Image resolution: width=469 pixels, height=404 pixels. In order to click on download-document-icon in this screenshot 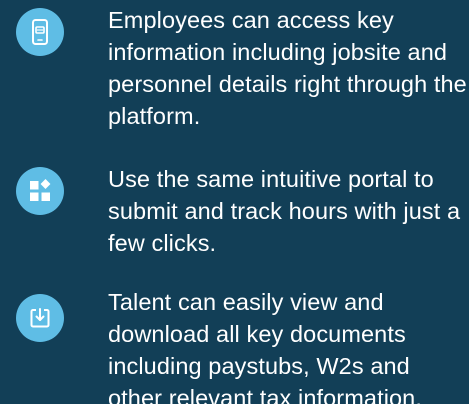, I will do `click(40, 318)`.